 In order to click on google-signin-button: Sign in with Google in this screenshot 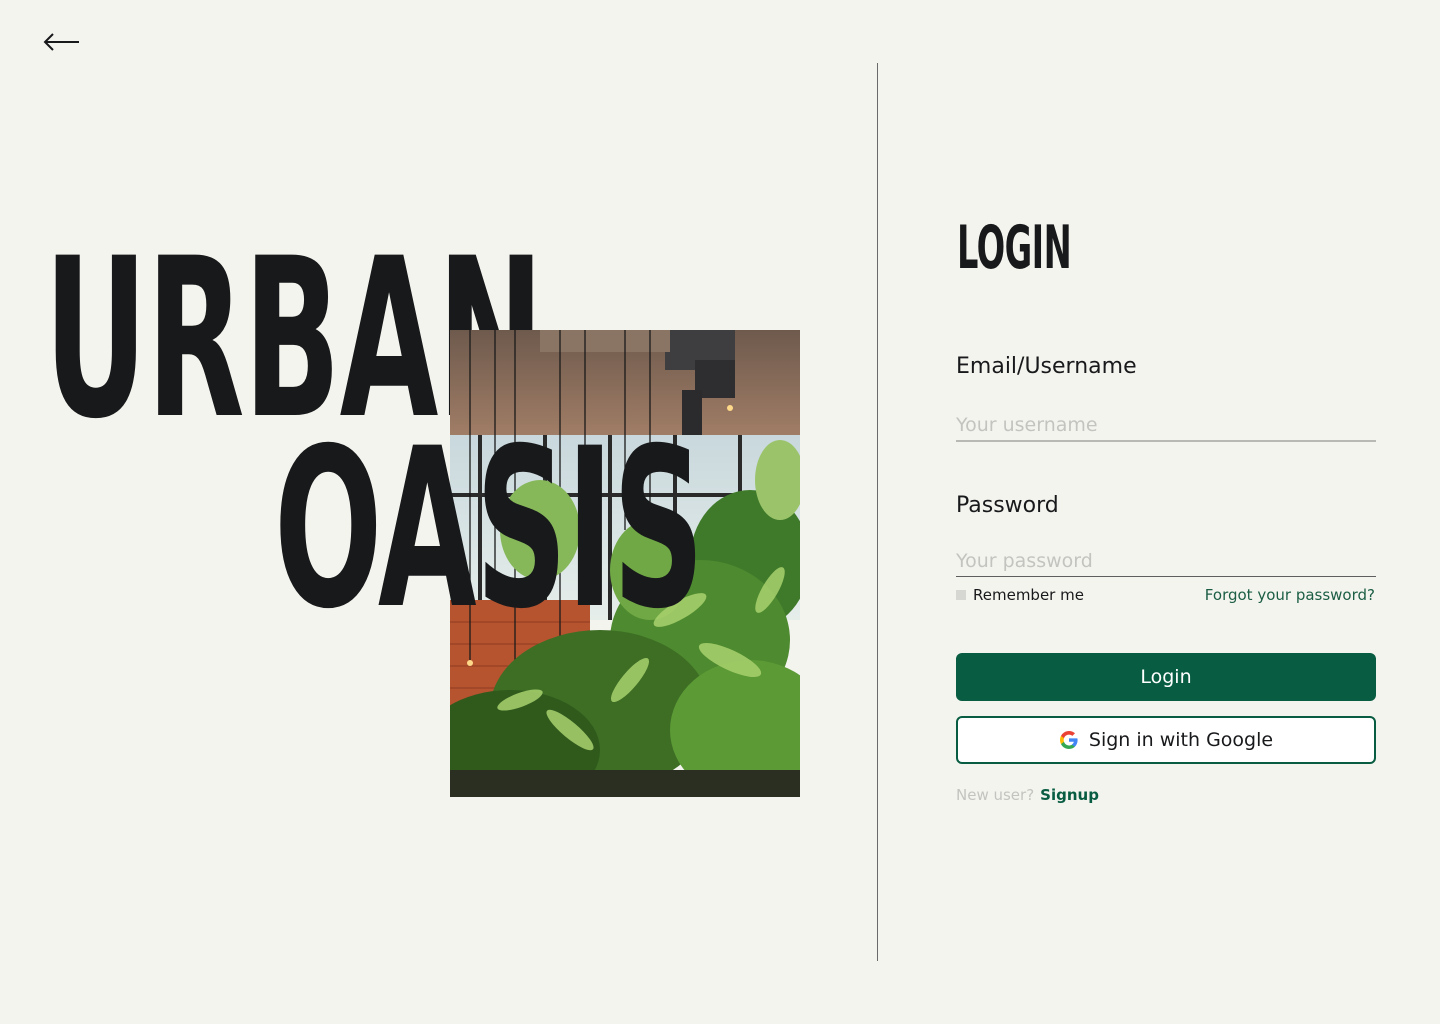, I will do `click(1166, 740)`.